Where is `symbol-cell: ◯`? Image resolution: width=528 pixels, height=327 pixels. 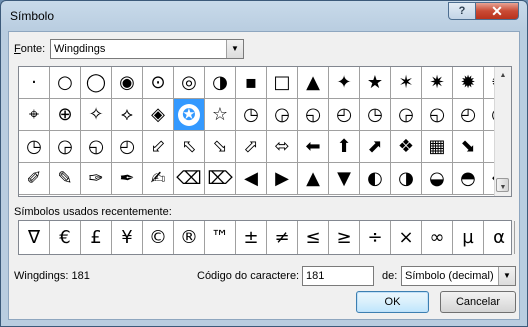
symbol-cell: ◯ is located at coordinates (96, 83).